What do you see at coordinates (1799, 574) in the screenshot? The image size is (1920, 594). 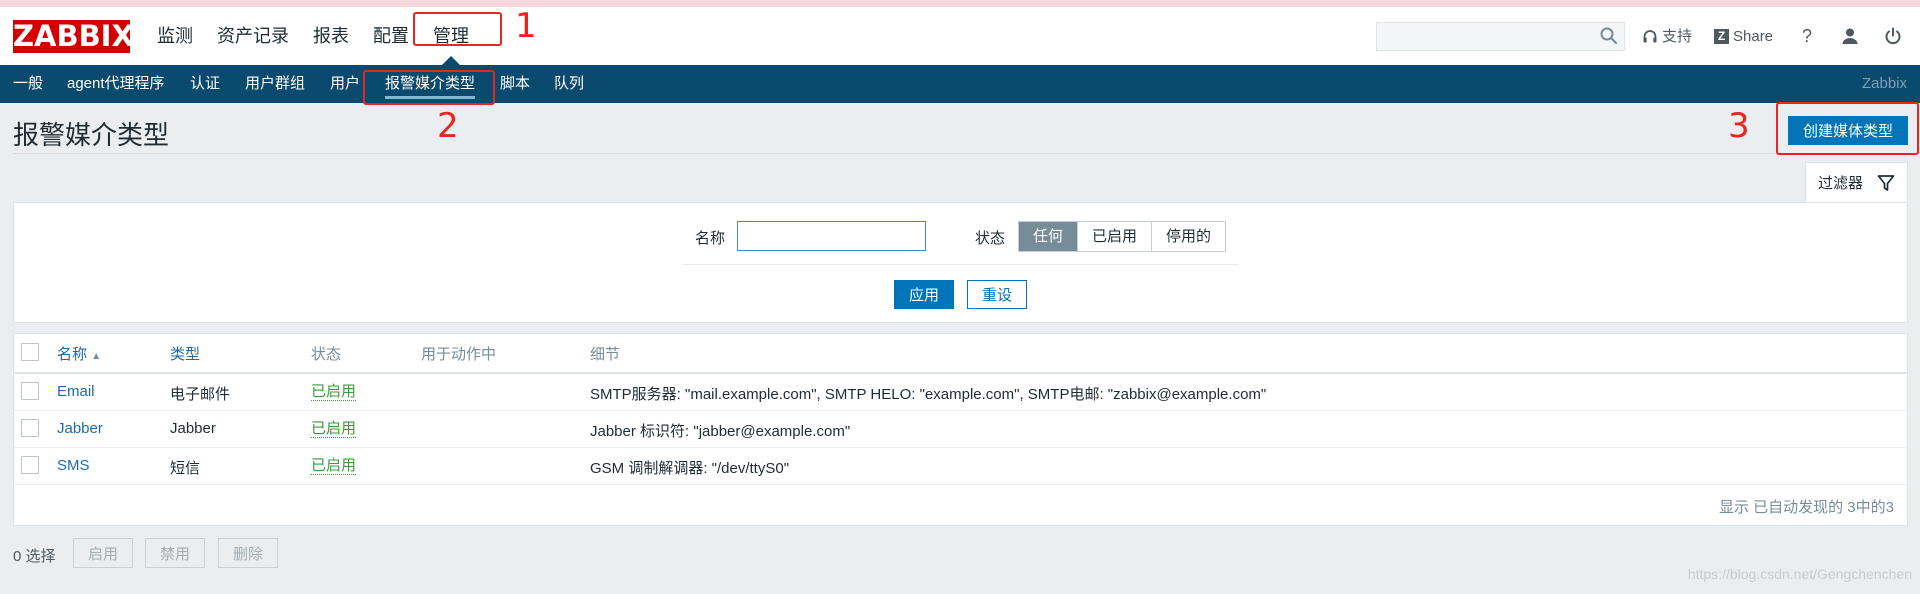 I see `watermark: https://blog.csdn.net/Gengchenchen` at bounding box center [1799, 574].